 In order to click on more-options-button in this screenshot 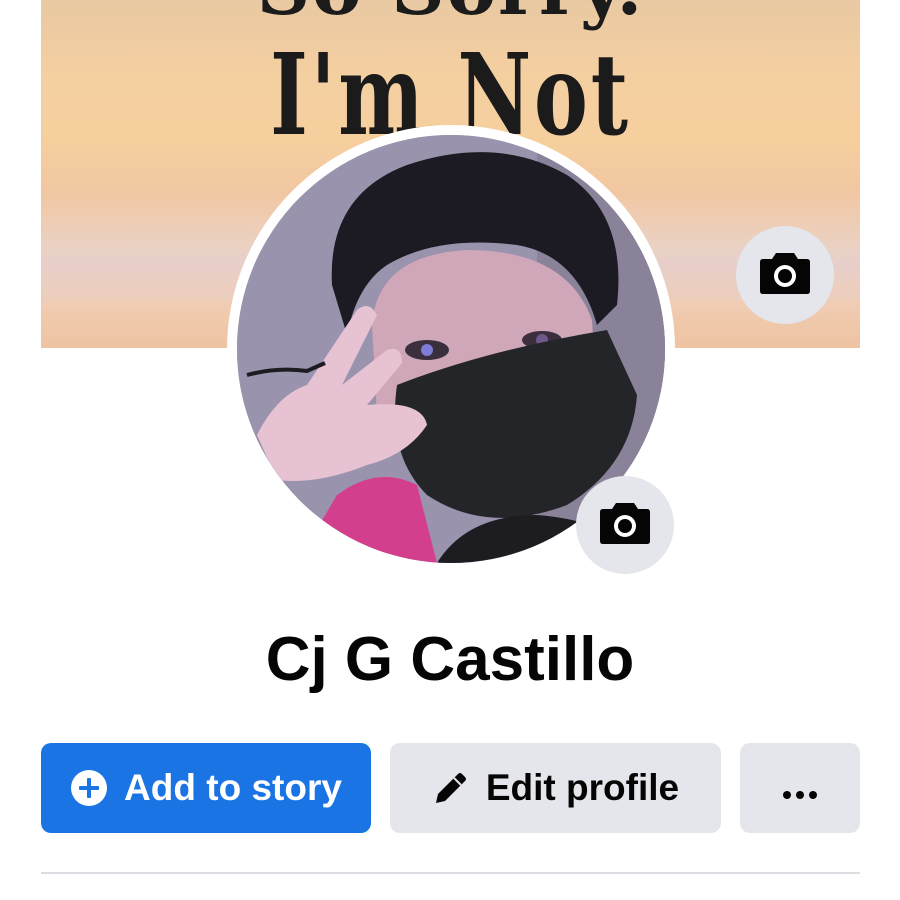, I will do `click(800, 788)`.